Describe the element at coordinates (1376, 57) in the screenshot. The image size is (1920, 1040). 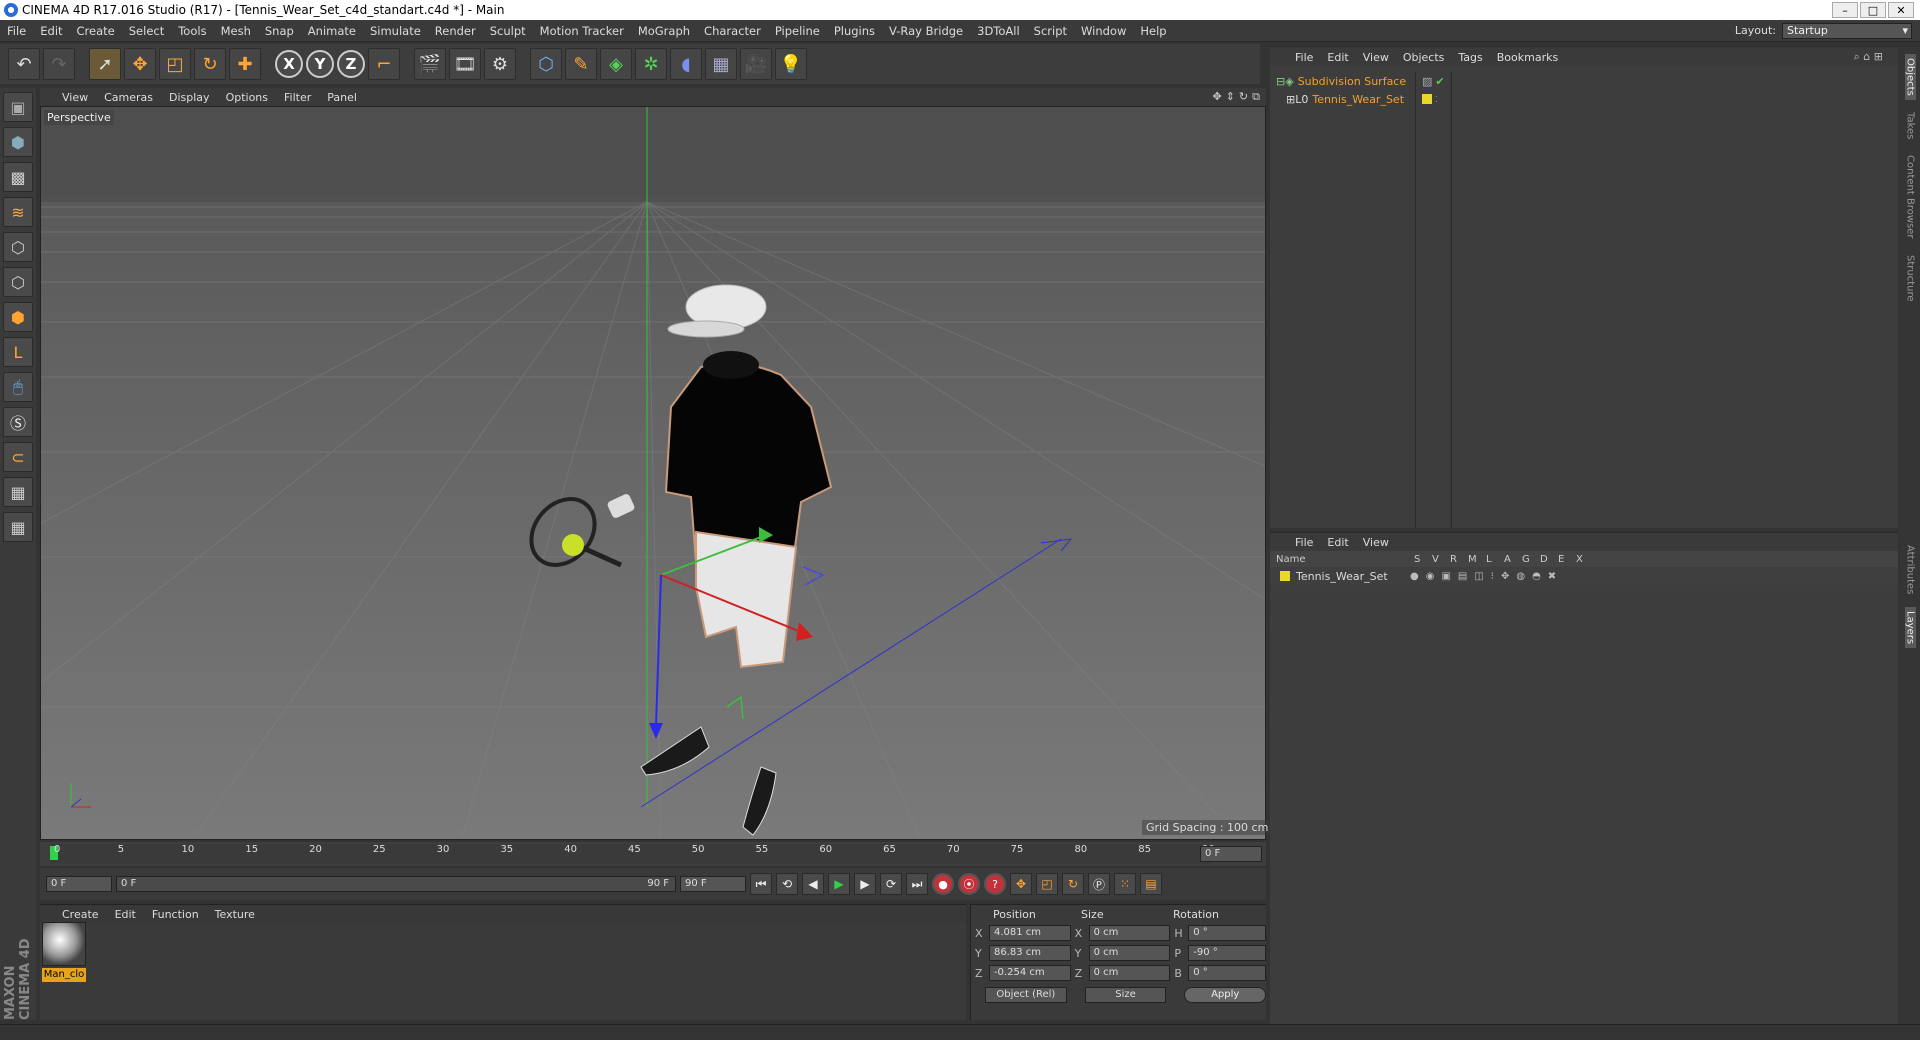
I see `object-menu-view: View` at that location.